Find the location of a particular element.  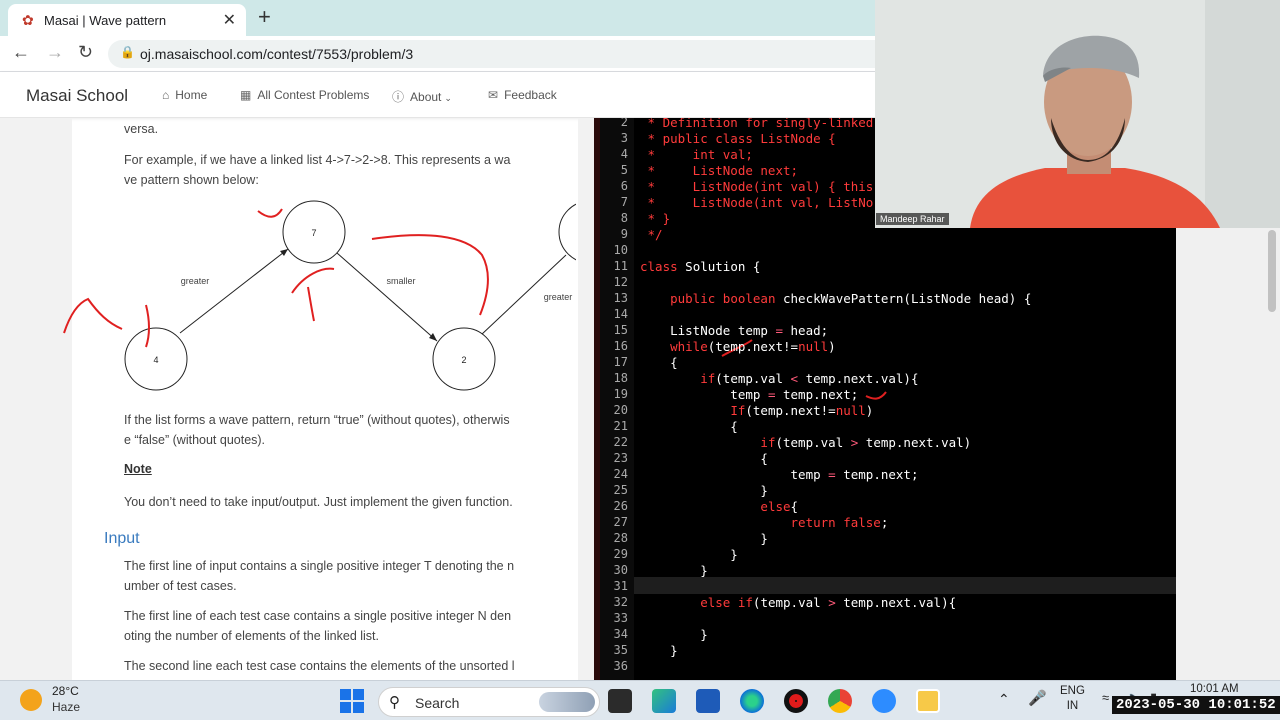

nav-feedback: ✉ Feedback is located at coordinates (522, 95).